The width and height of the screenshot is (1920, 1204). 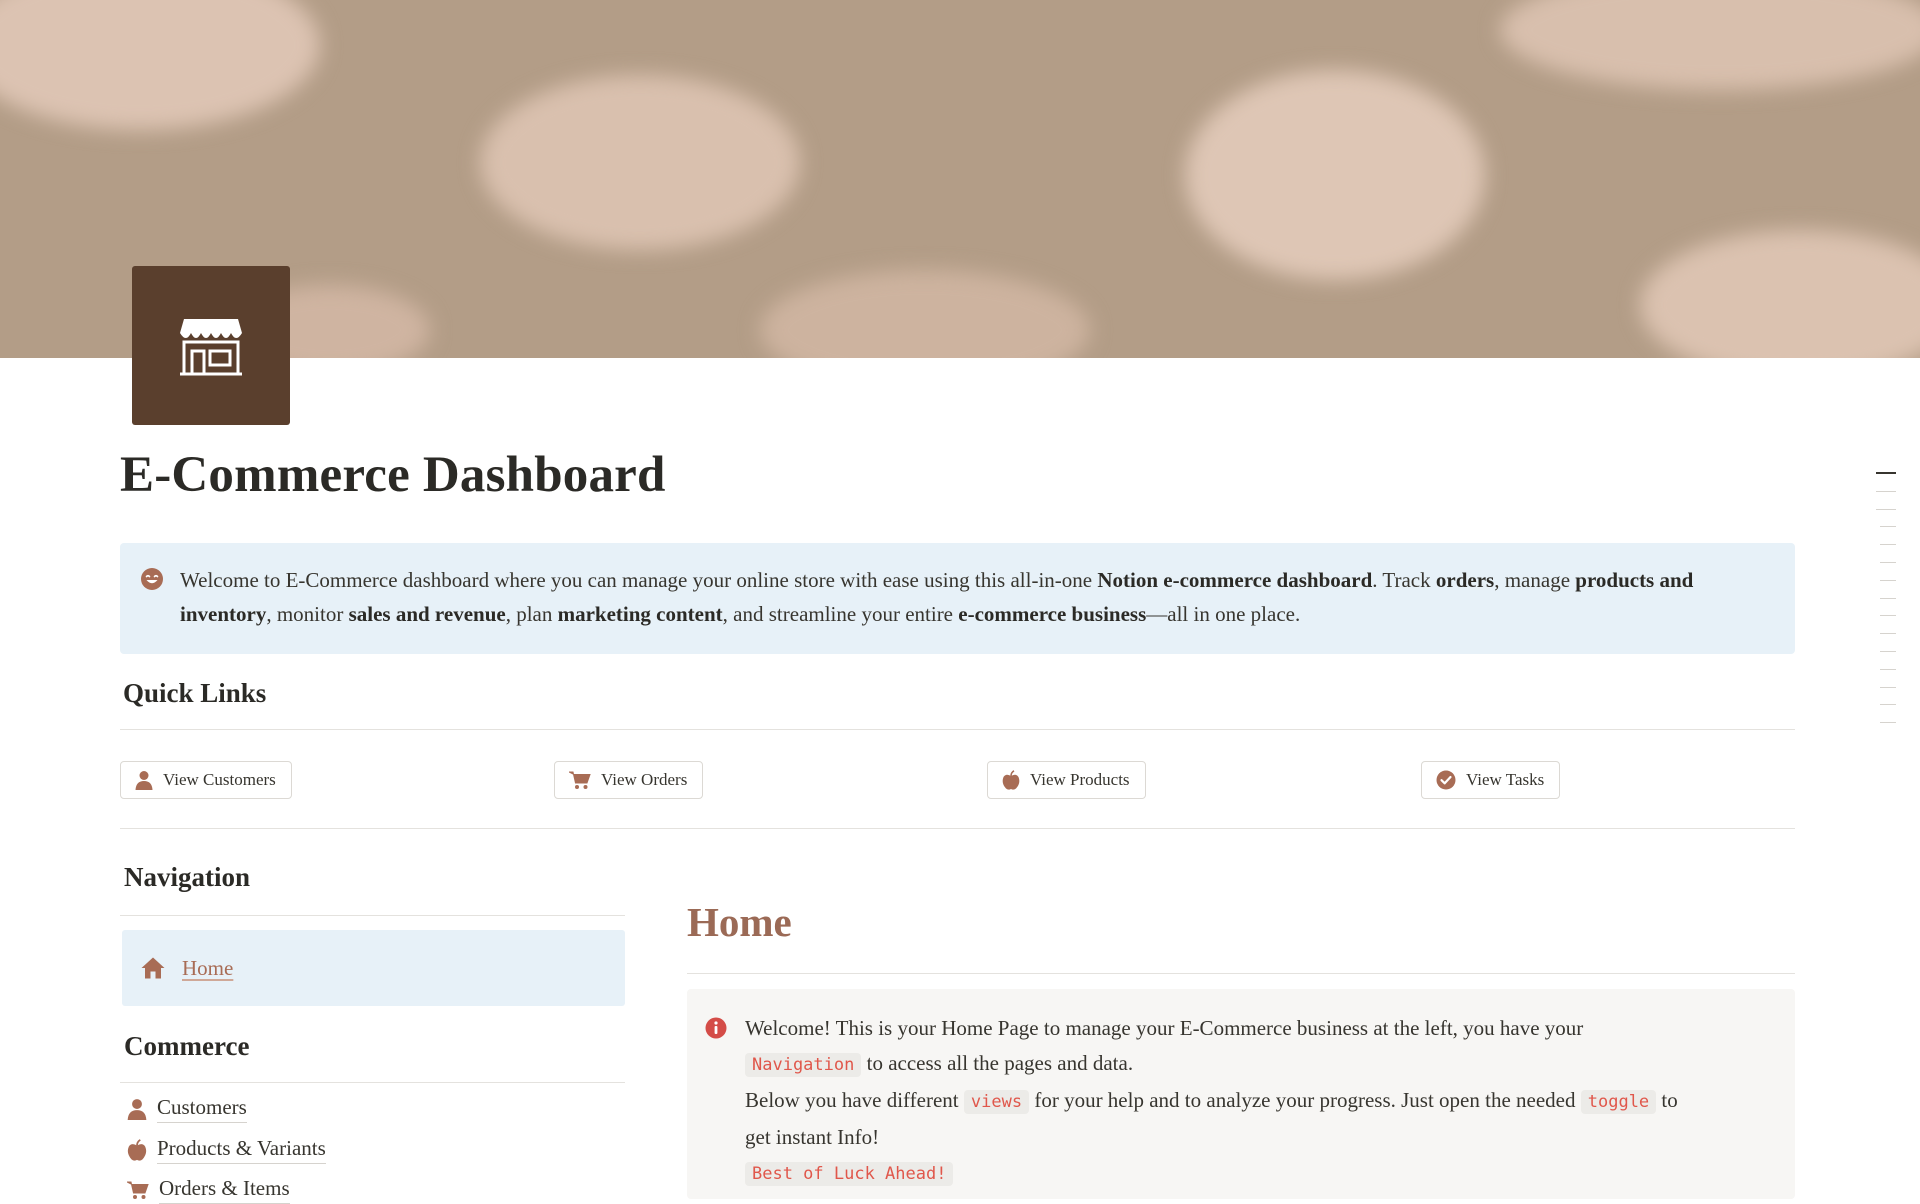 I want to click on info-icon, so click(x=716, y=1032).